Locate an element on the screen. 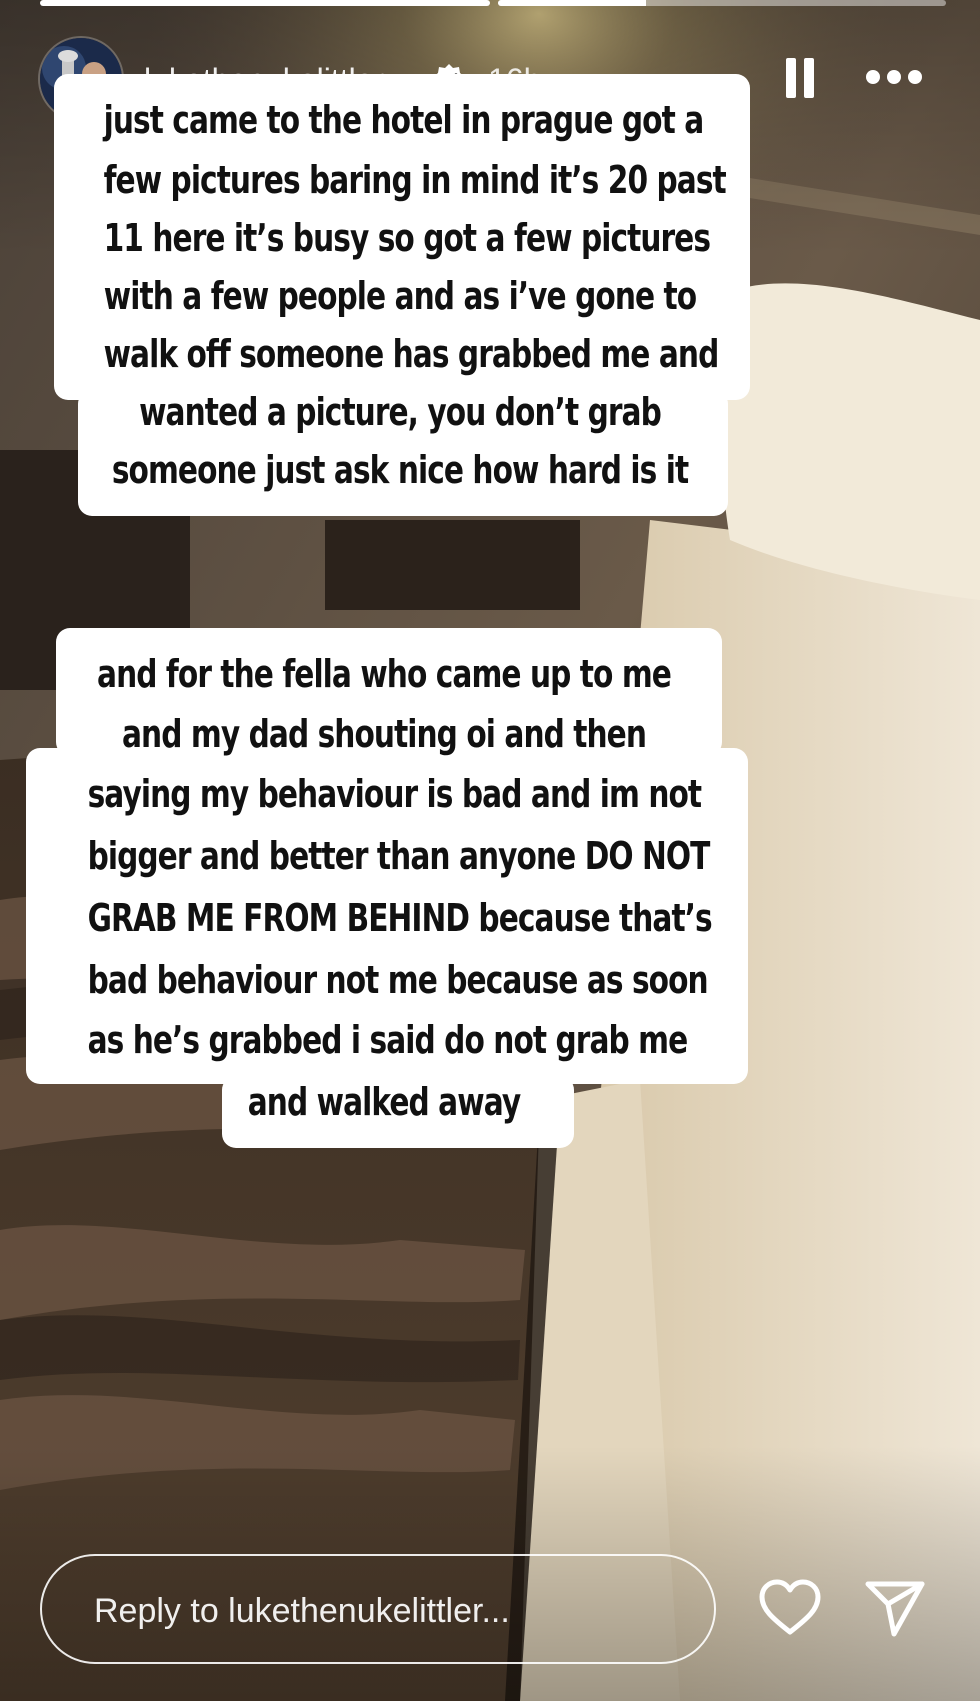  caption-line: just came to the hotel in prague got a is located at coordinates (404, 120).